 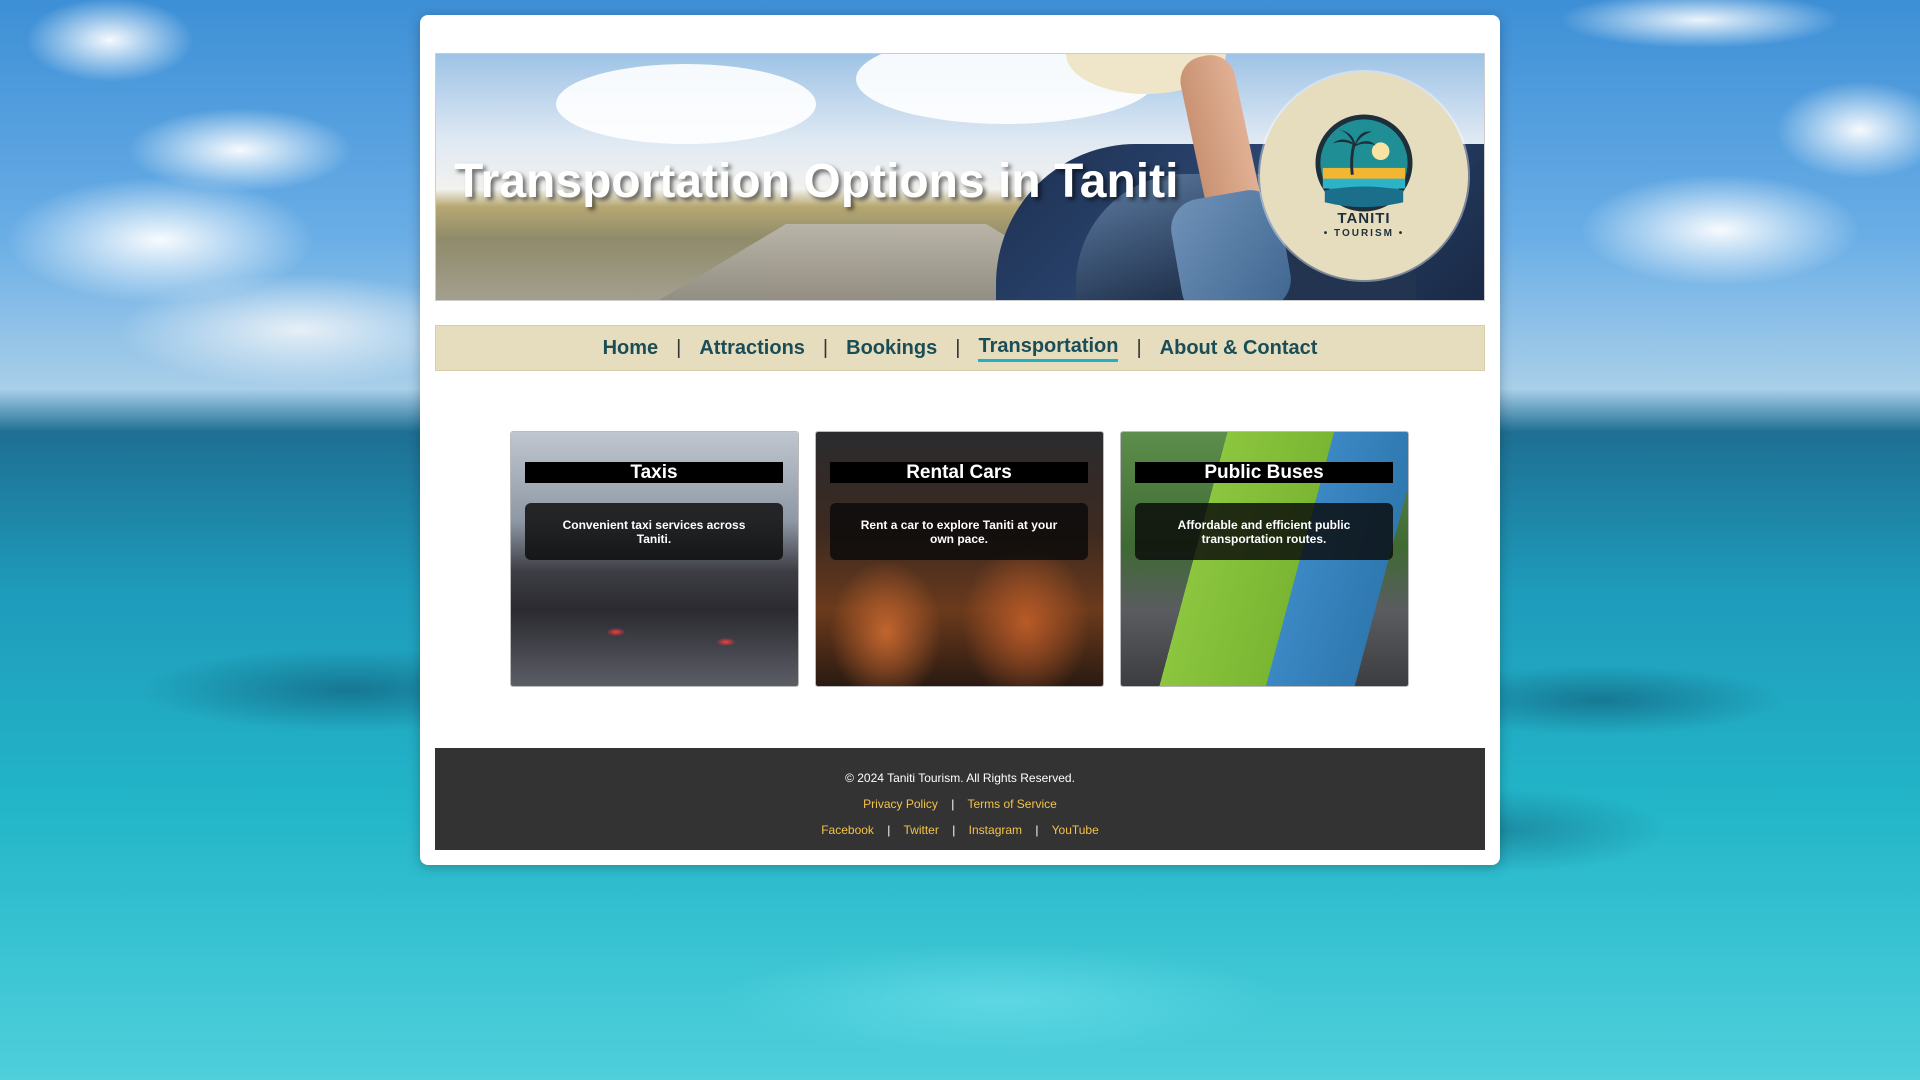 What do you see at coordinates (1364, 218) in the screenshot?
I see `logo-name: TANITI` at bounding box center [1364, 218].